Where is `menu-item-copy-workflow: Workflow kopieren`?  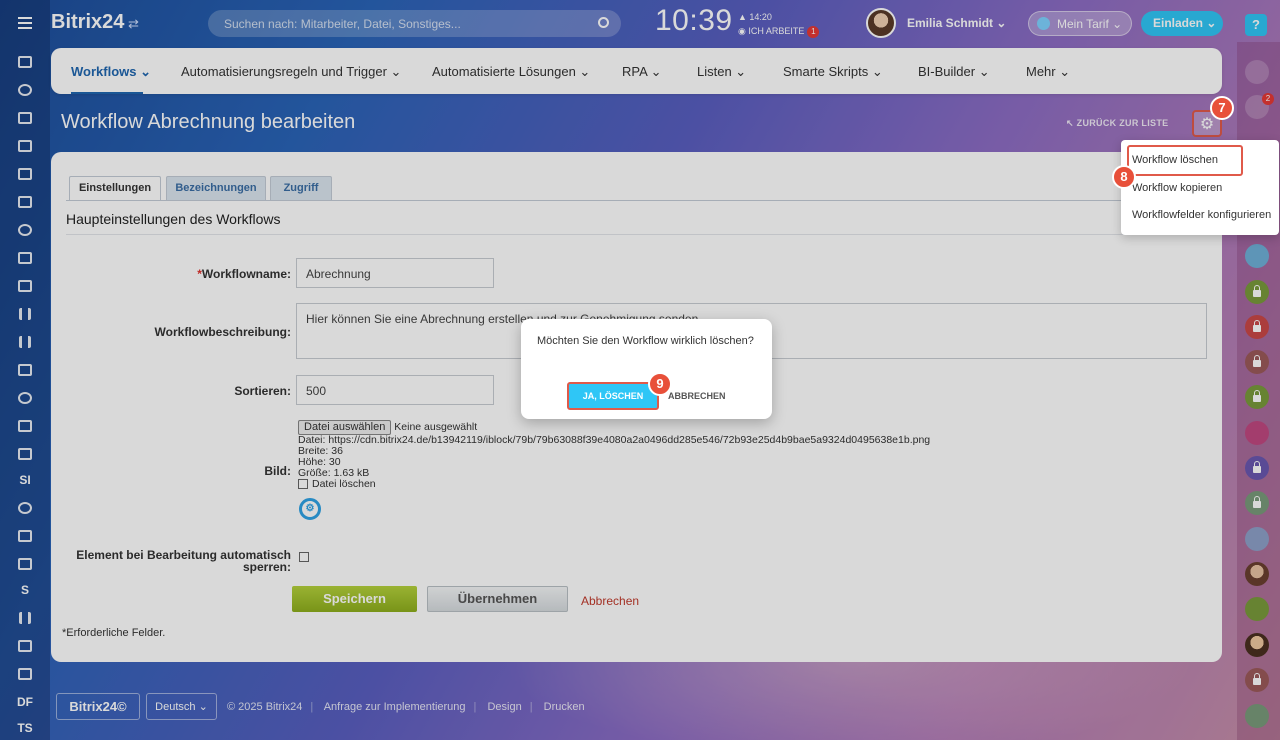 menu-item-copy-workflow: Workflow kopieren is located at coordinates (1177, 188).